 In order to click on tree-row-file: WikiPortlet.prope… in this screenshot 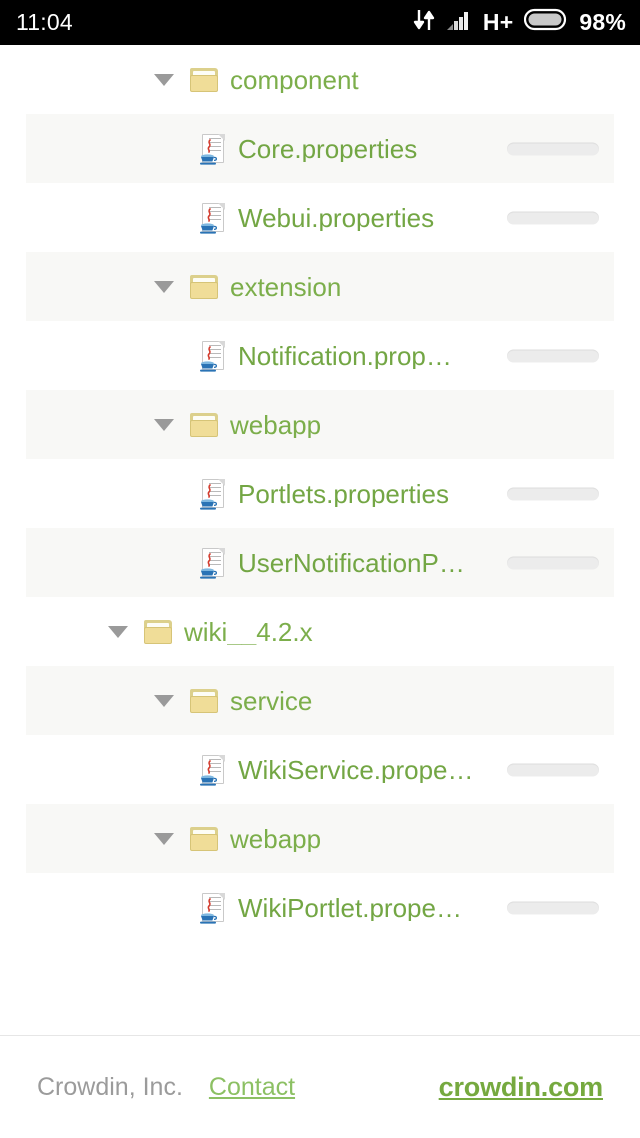, I will do `click(320, 907)`.